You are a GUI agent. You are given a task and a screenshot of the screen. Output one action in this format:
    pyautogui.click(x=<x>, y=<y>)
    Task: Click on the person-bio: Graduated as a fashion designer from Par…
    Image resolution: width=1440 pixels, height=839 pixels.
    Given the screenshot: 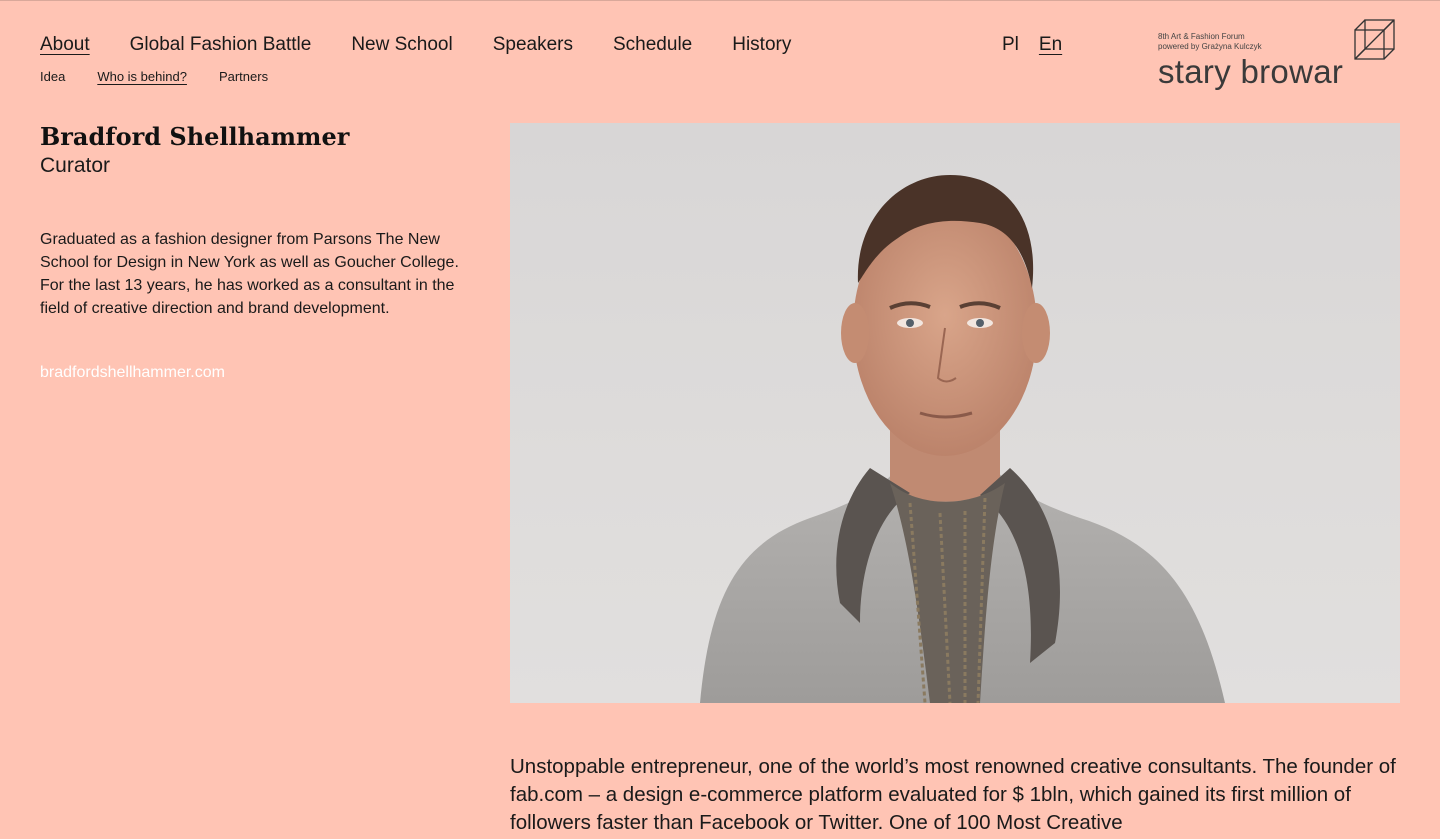 What is the action you would take?
    pyautogui.click(x=249, y=274)
    